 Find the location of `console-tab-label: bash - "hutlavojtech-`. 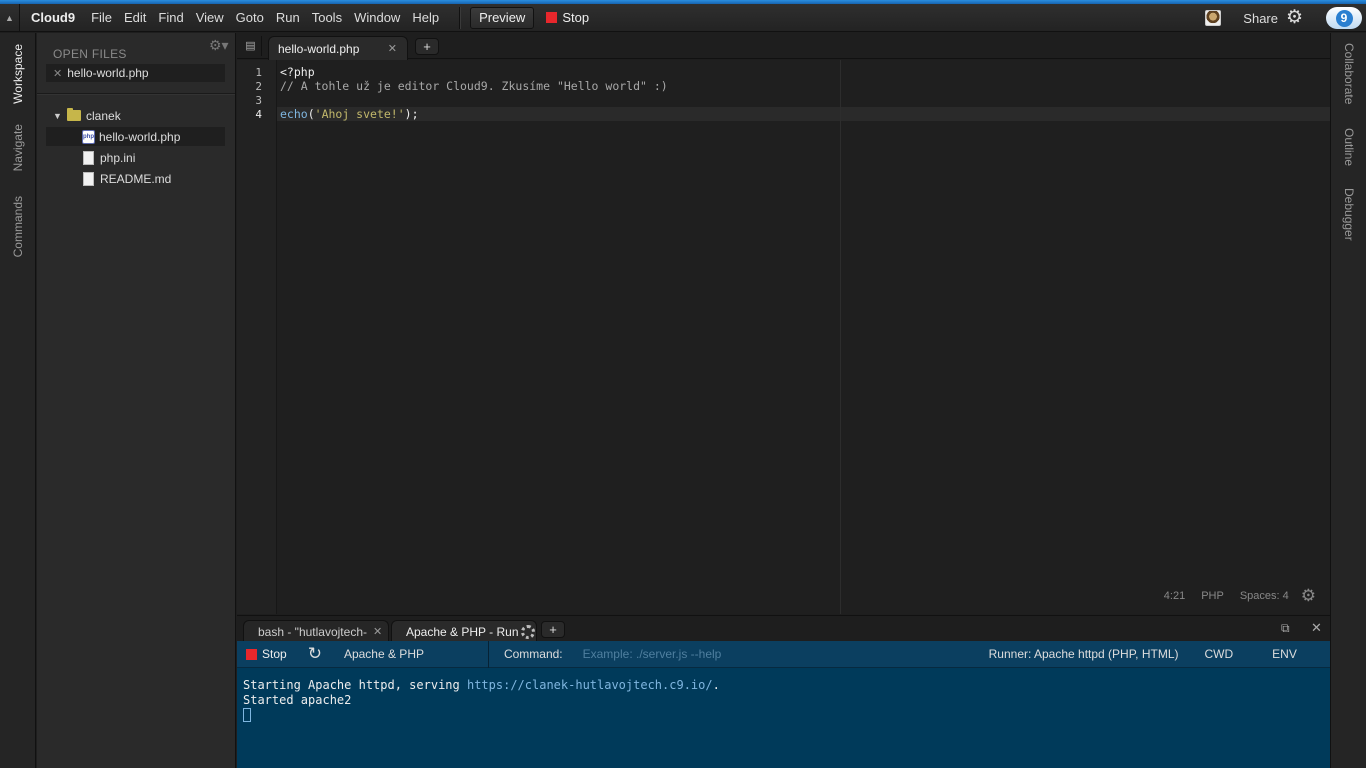

console-tab-label: bash - "hutlavojtech- is located at coordinates (312, 631).